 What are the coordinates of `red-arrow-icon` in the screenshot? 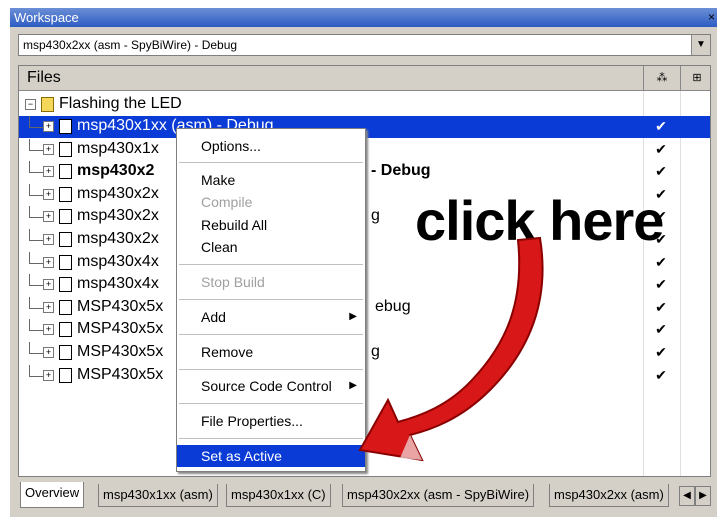 It's located at (451, 349).